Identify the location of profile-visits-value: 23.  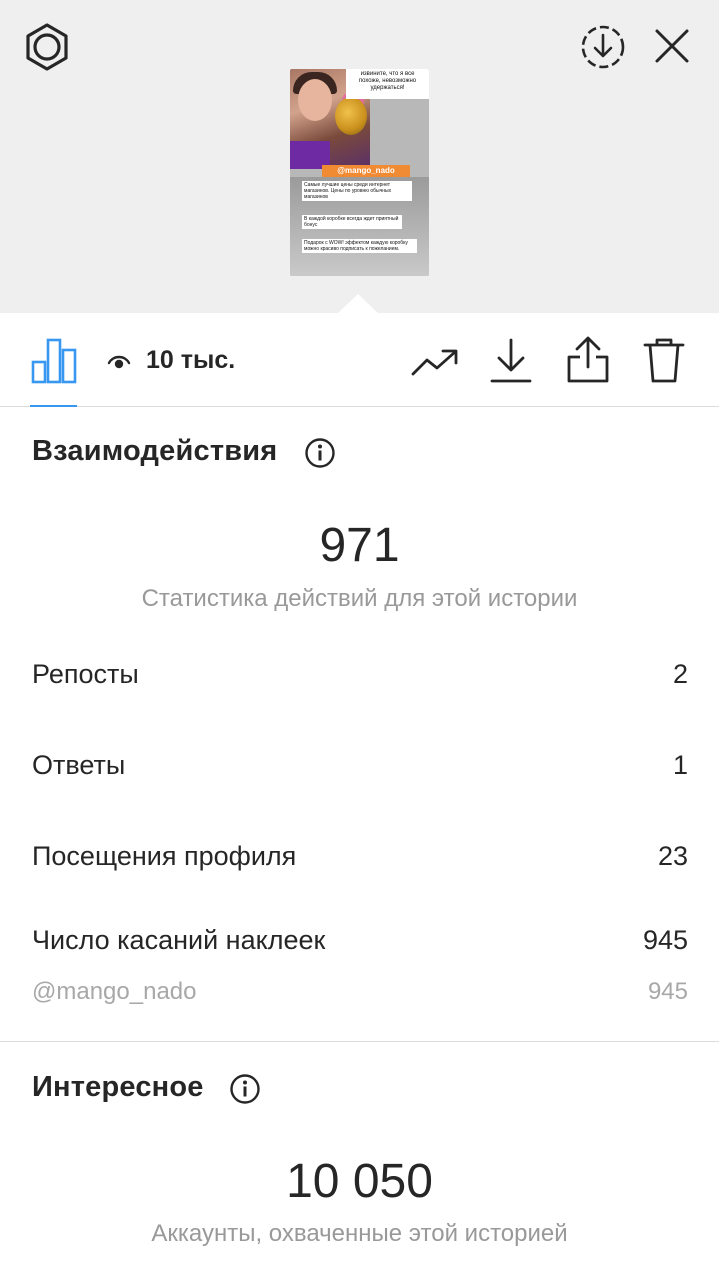
(672, 856).